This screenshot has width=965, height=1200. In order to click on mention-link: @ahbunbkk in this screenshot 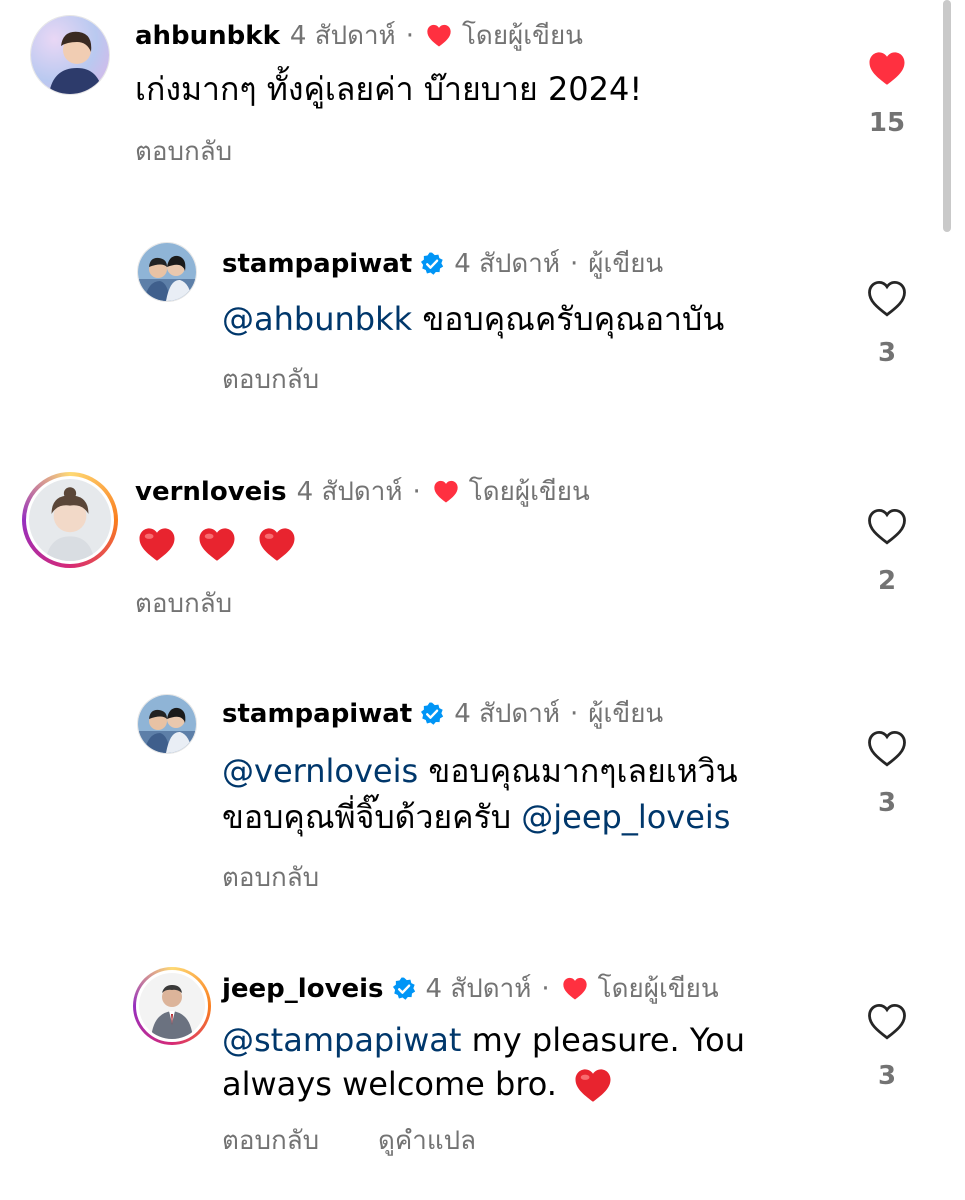, I will do `click(317, 319)`.